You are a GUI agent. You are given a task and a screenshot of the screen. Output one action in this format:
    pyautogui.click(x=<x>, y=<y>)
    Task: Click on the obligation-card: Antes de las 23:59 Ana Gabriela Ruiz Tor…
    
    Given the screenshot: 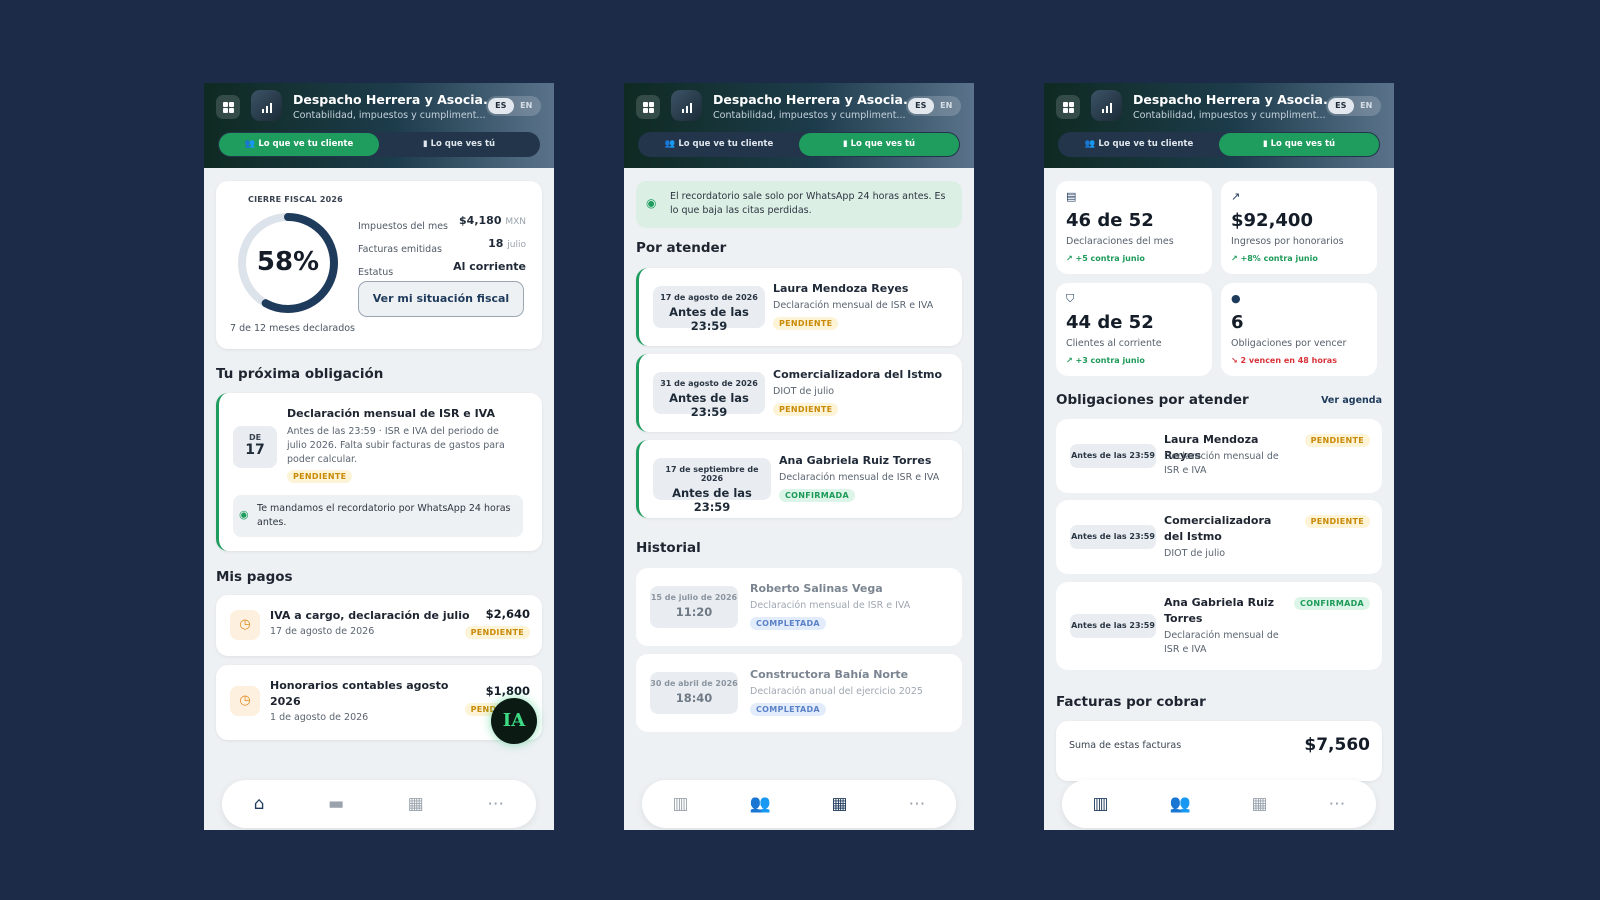 What is the action you would take?
    pyautogui.click(x=1219, y=626)
    